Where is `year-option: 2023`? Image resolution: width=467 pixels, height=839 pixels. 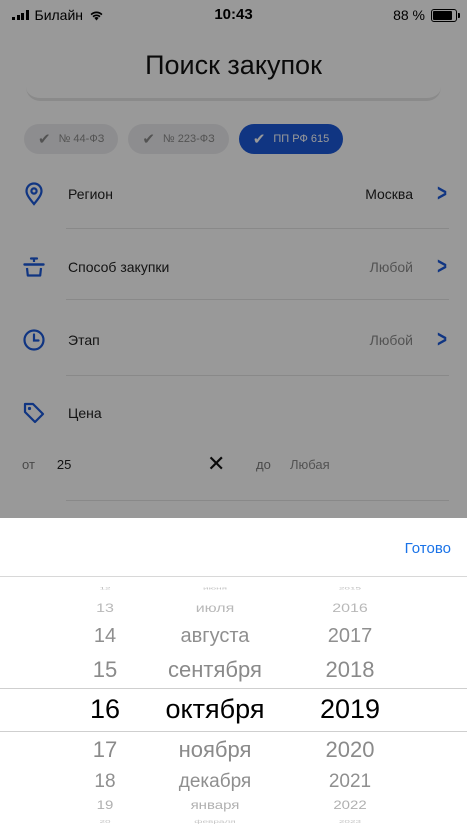
year-option: 2023 is located at coordinates (350, 822).